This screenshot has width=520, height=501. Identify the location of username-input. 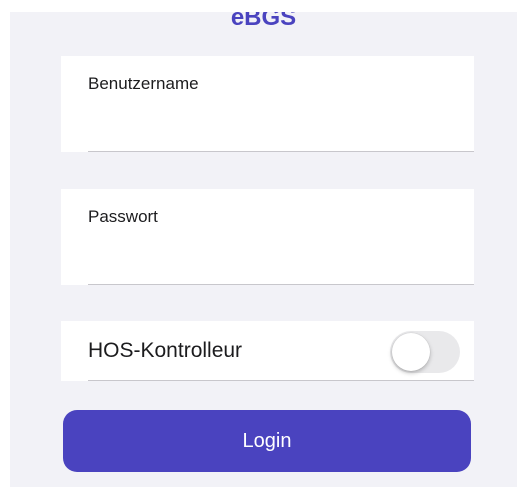
(278, 119).